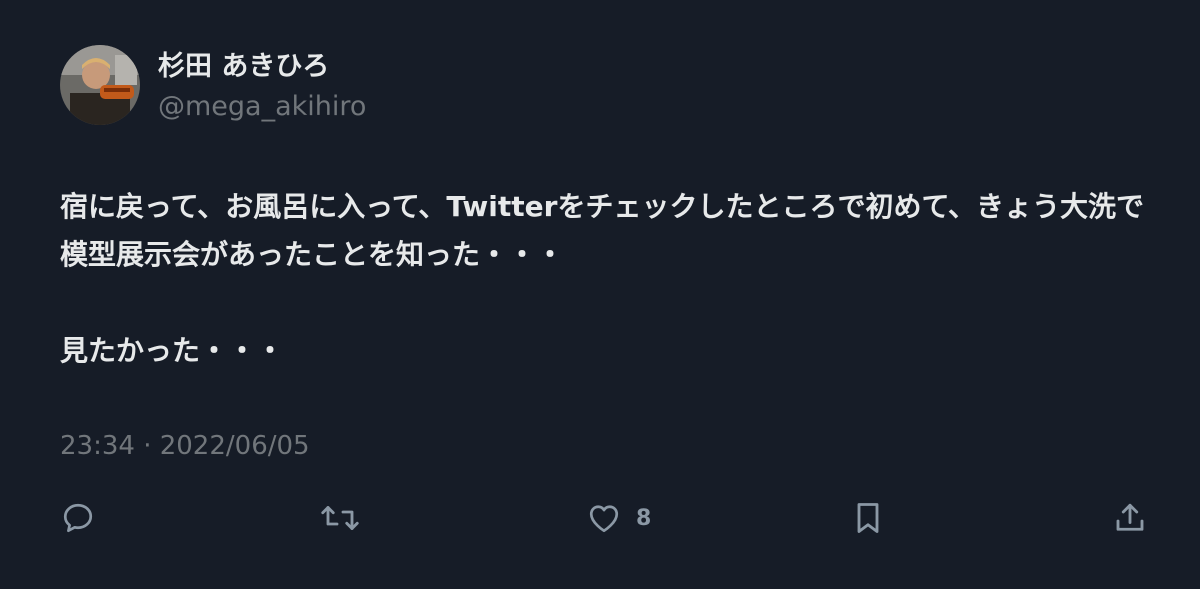 Image resolution: width=1200 pixels, height=589 pixels. I want to click on bookmark-icon, so click(868, 518).